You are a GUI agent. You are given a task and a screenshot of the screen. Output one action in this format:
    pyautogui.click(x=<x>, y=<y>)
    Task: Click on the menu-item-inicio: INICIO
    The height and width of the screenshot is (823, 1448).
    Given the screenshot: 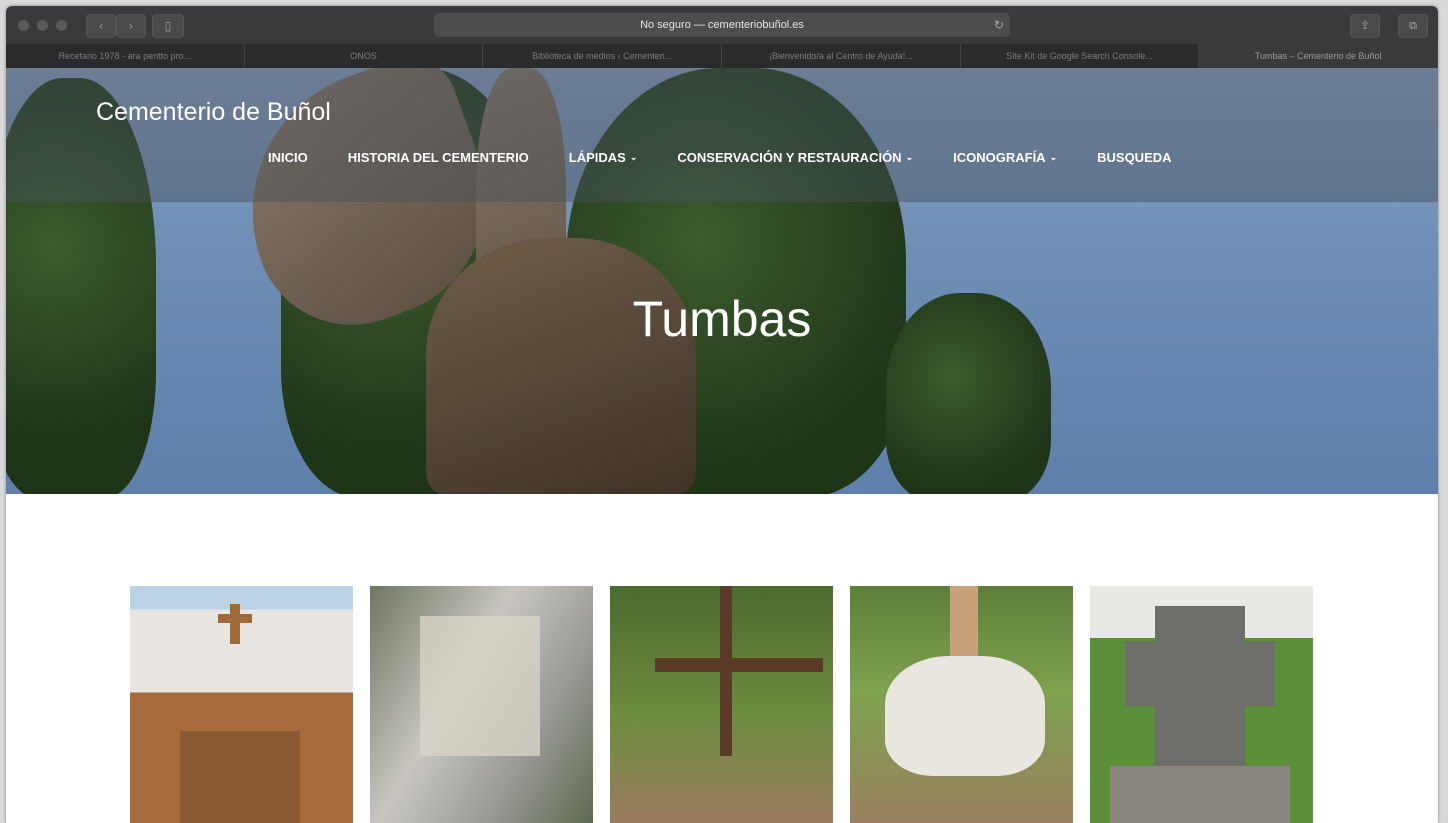 What is the action you would take?
    pyautogui.click(x=288, y=157)
    